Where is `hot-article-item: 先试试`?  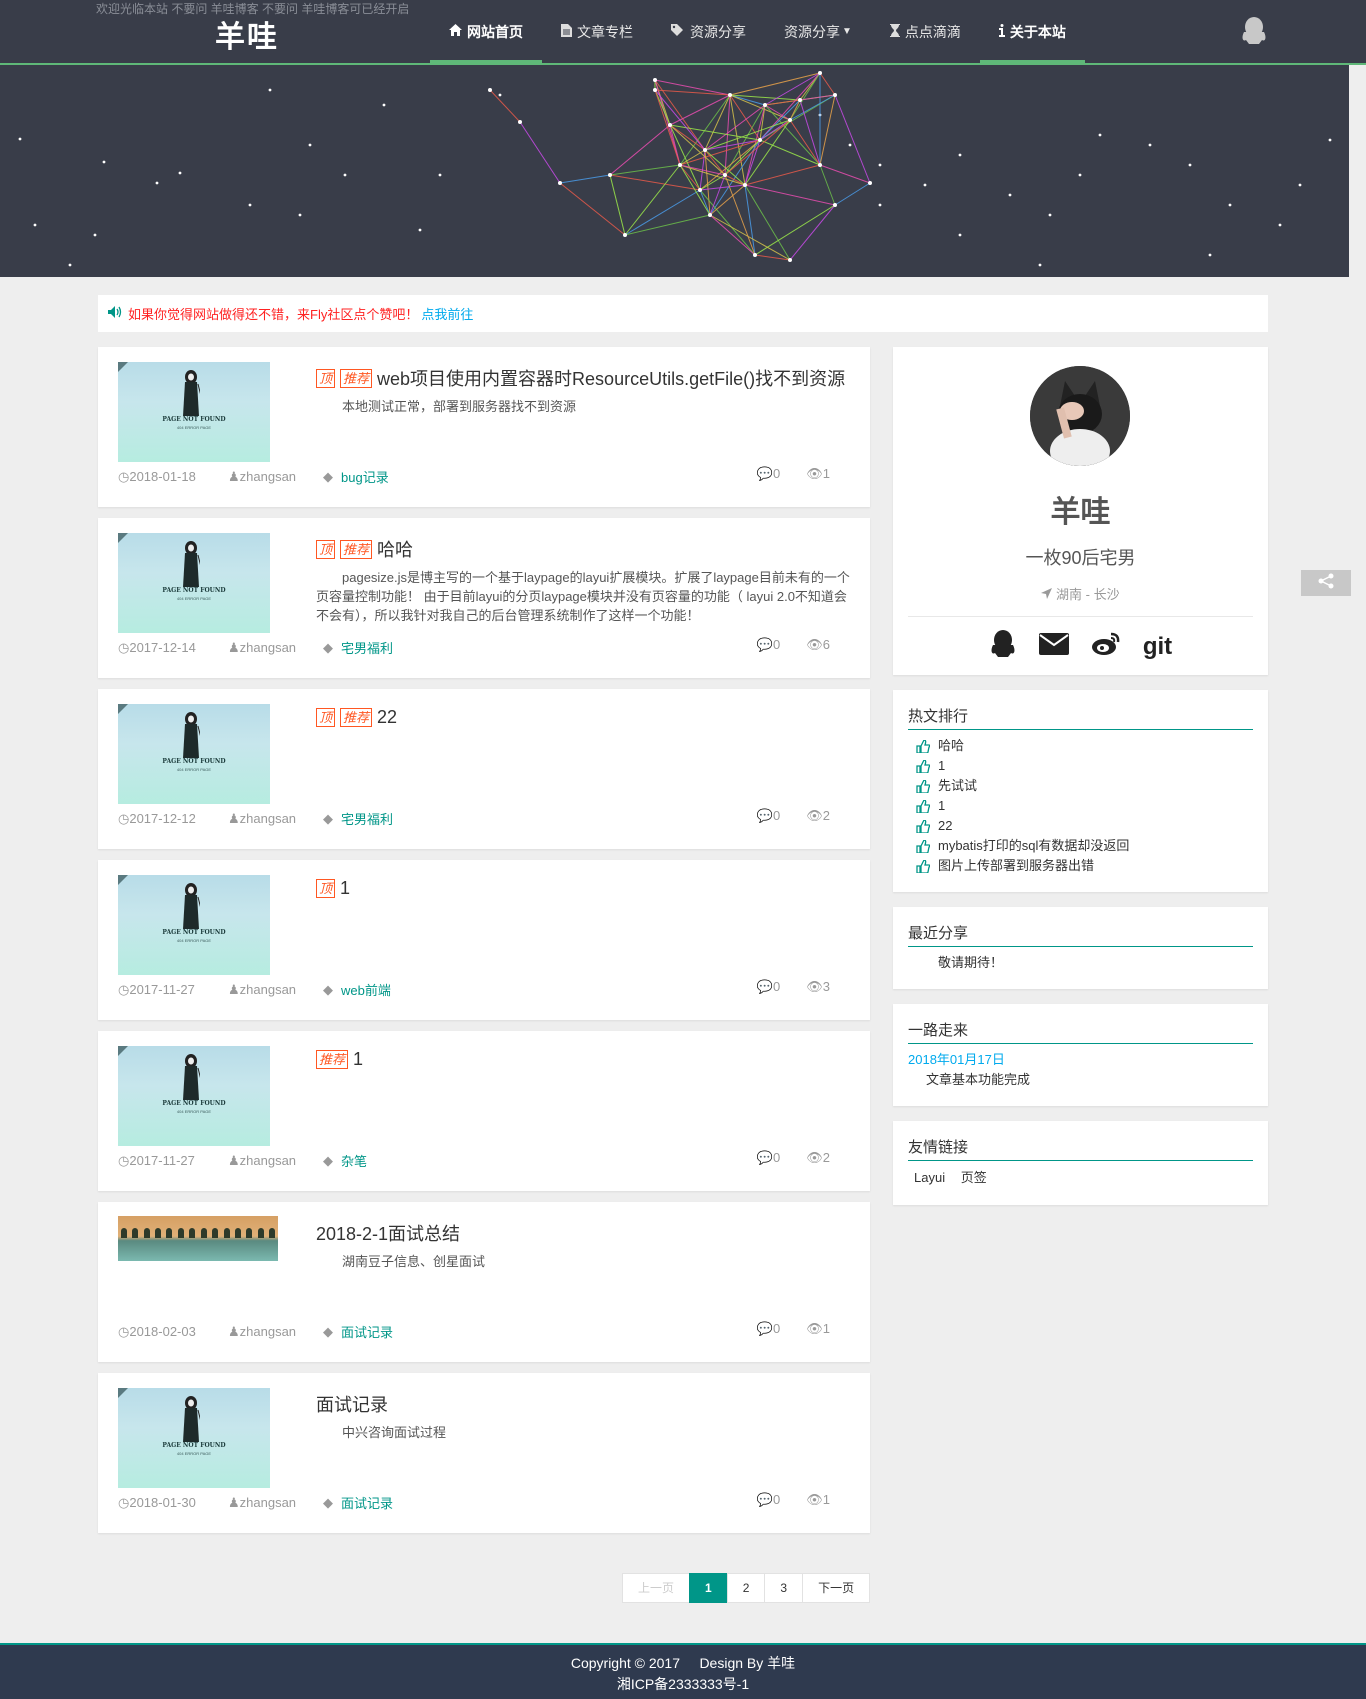
hot-article-item: 先试试 is located at coordinates (1080, 786).